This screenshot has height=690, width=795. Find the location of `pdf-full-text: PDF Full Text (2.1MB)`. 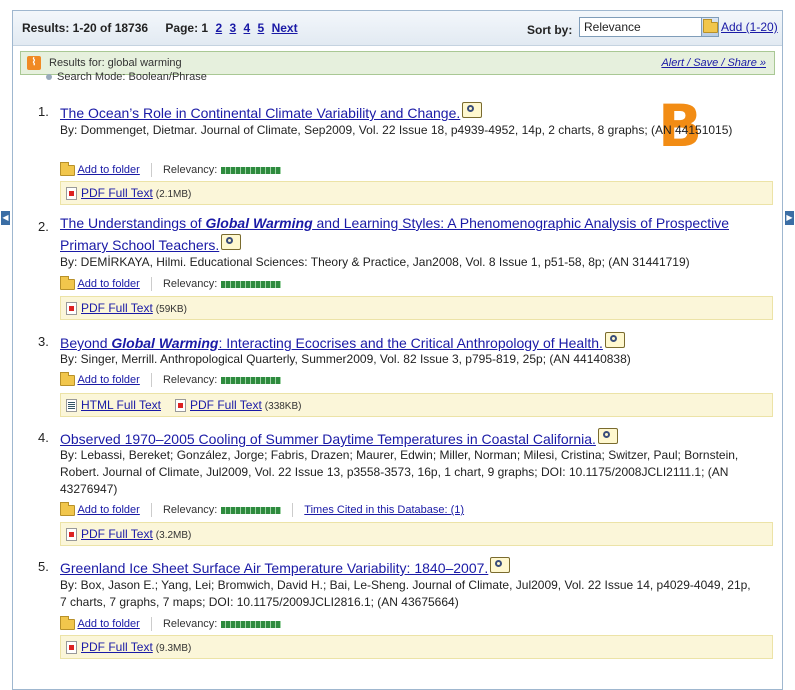

pdf-full-text: PDF Full Text (2.1MB) is located at coordinates (129, 193).